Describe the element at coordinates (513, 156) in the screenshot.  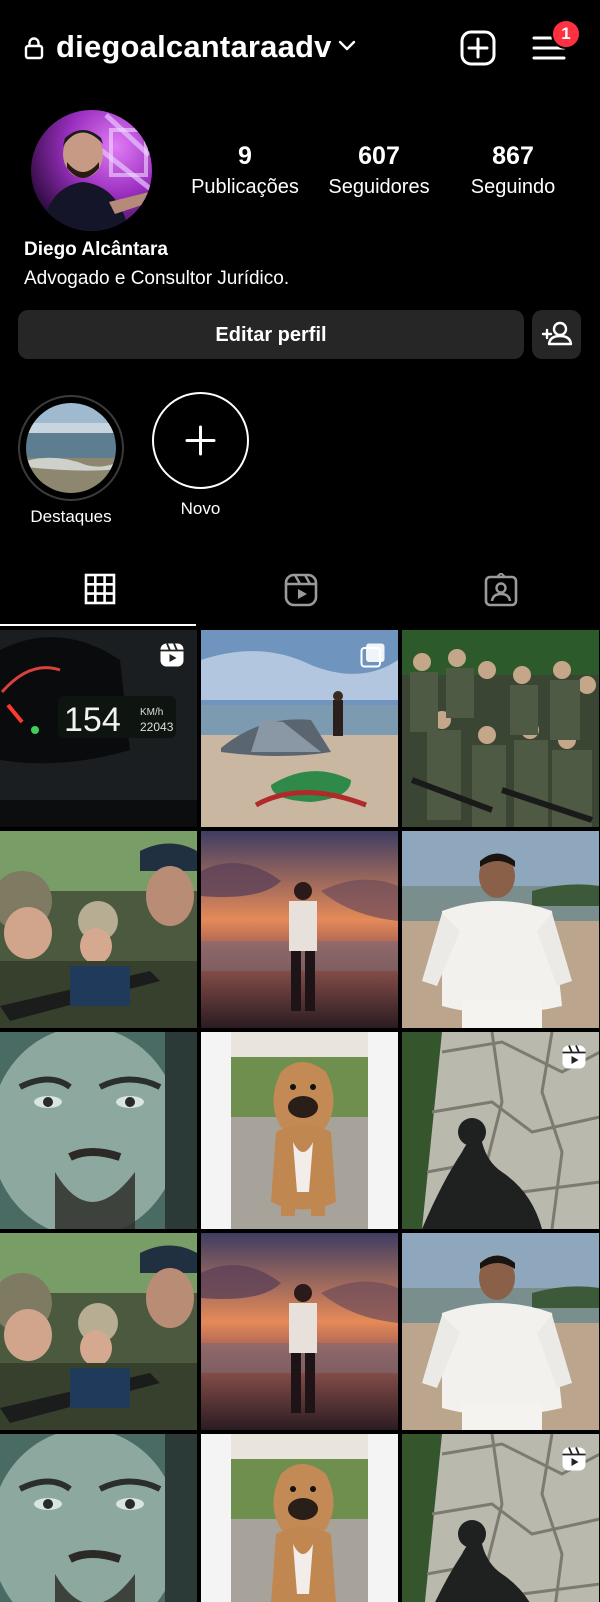
I see `following-count-value: 867` at that location.